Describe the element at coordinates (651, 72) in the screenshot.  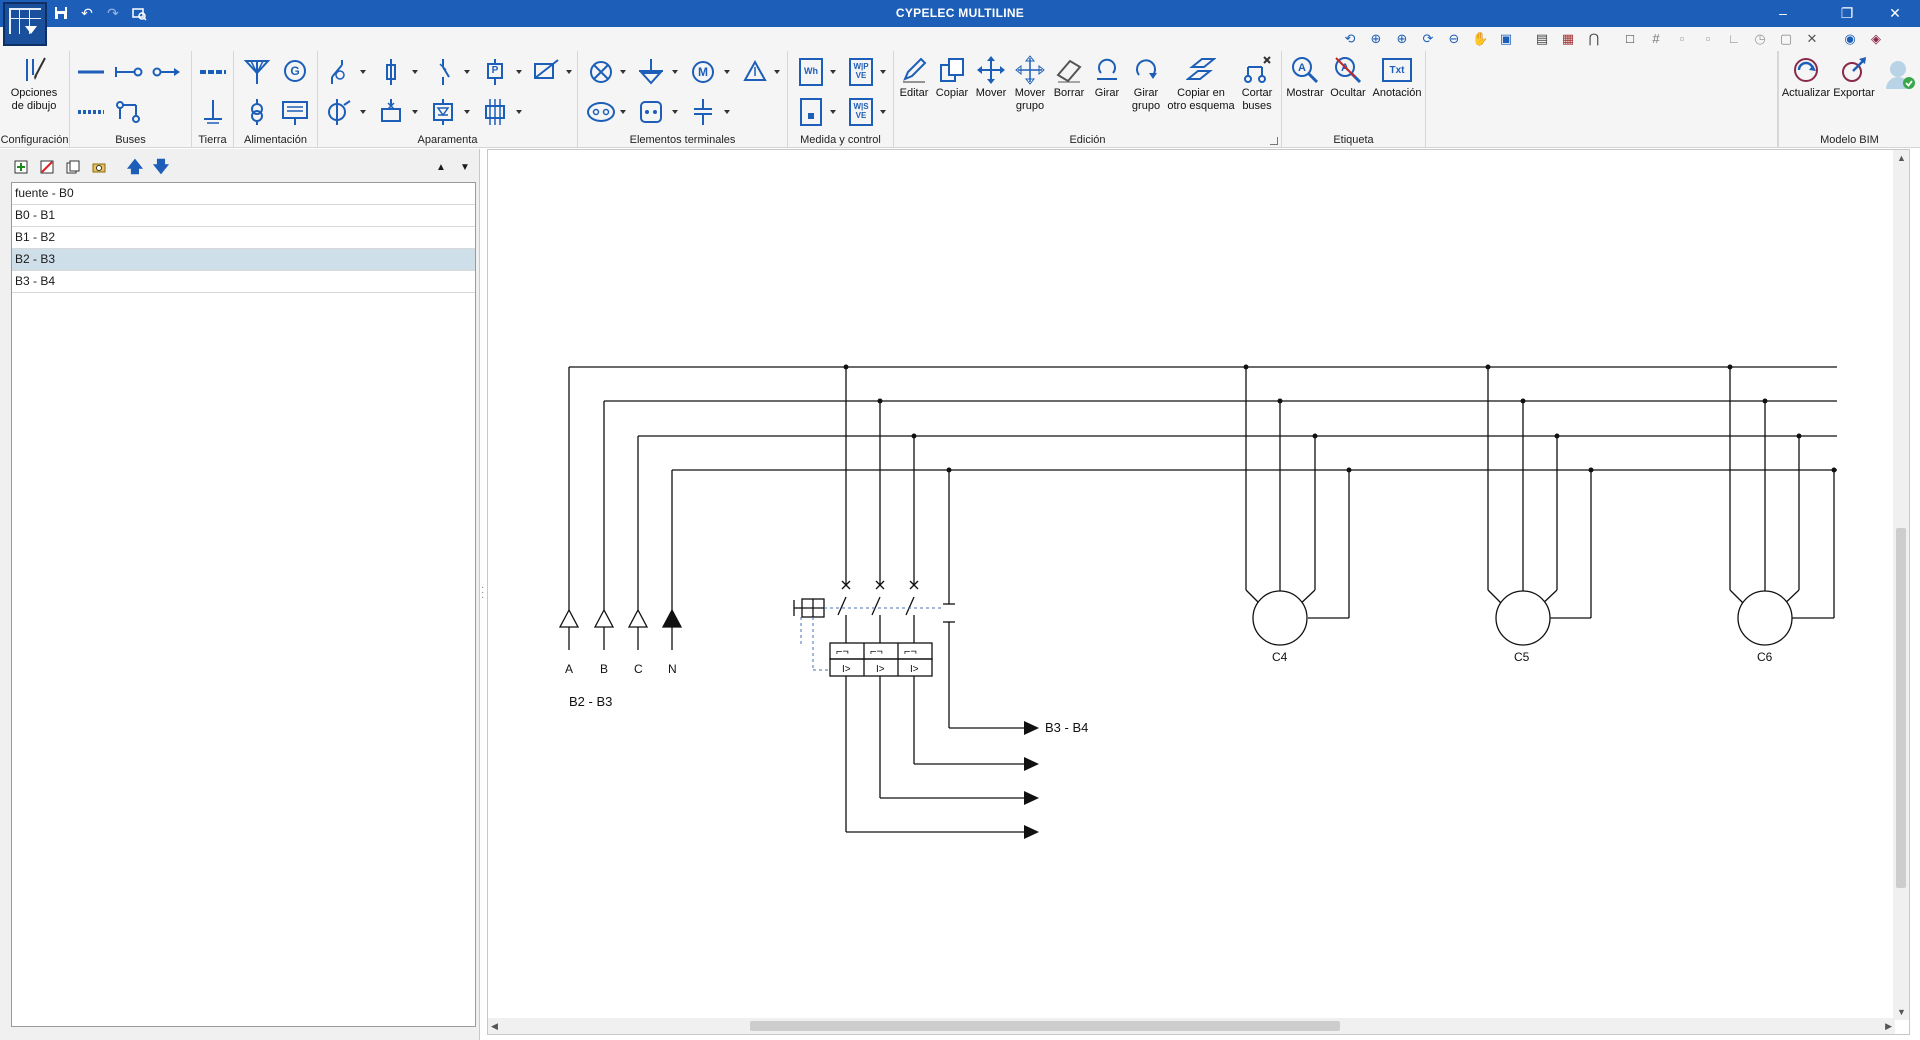
I see `load-icon` at that location.